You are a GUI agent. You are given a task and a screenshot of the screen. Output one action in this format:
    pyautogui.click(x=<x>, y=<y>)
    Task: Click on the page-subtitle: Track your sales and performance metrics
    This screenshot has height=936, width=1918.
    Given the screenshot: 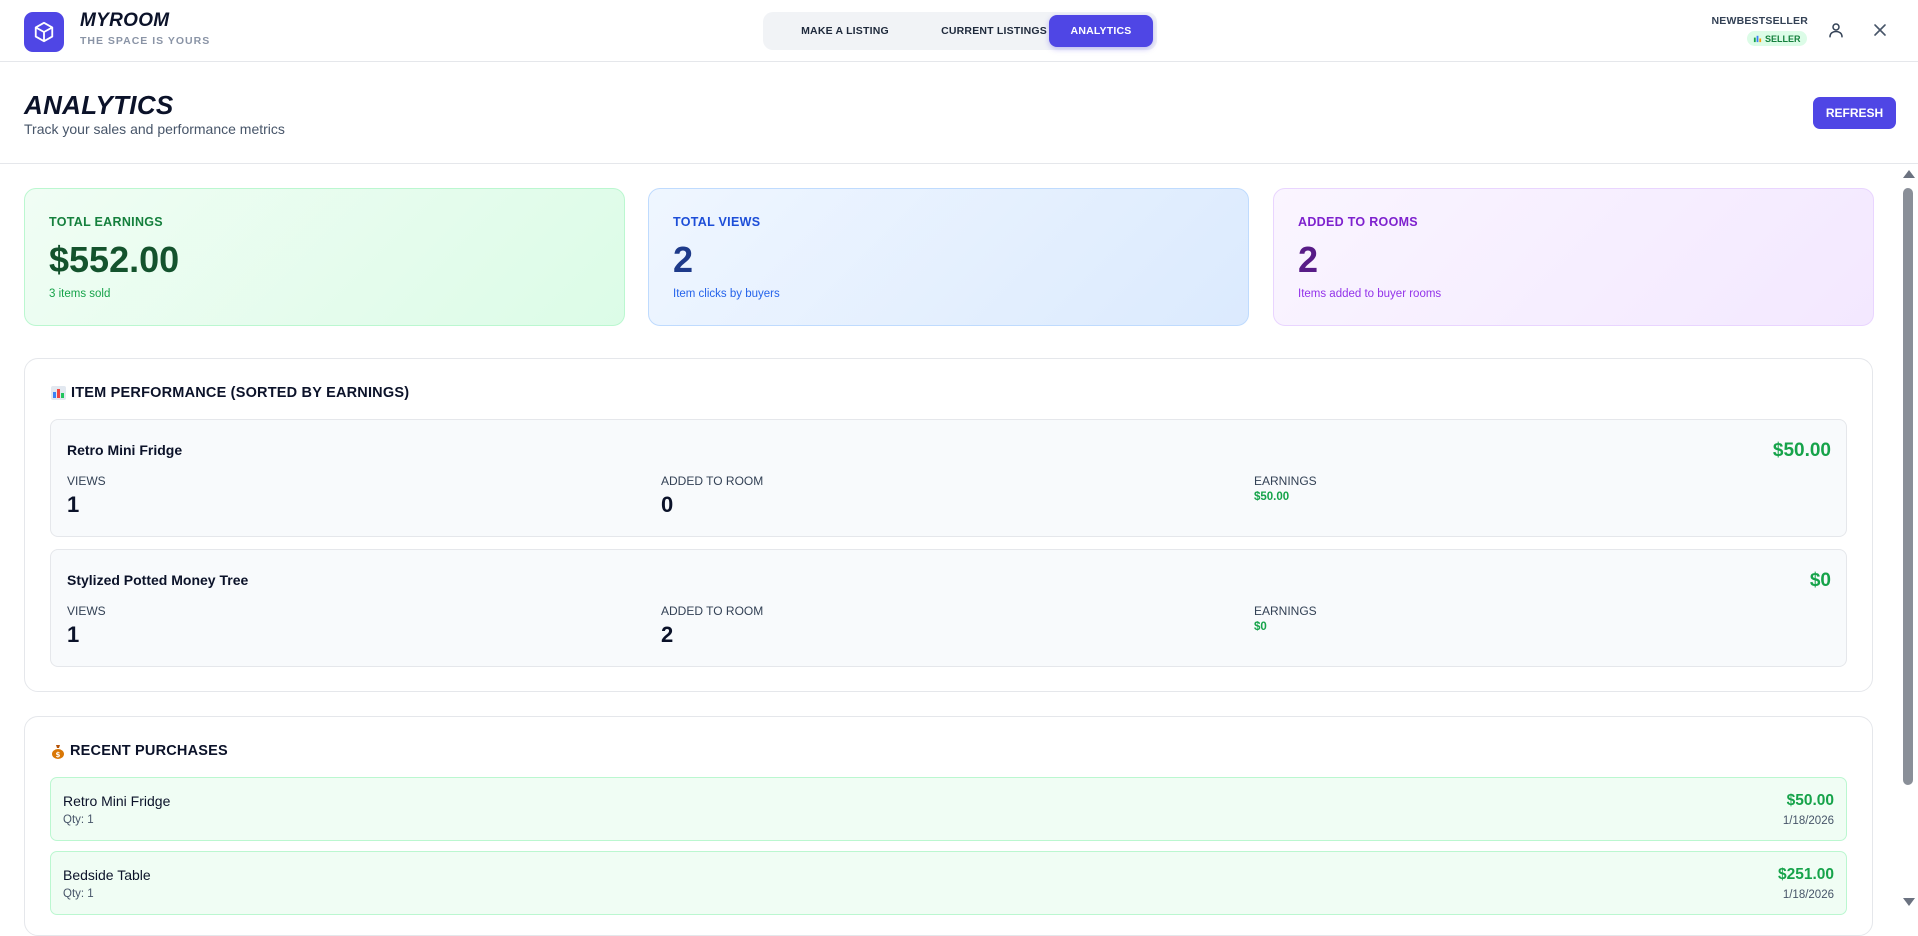 What is the action you would take?
    pyautogui.click(x=154, y=129)
    